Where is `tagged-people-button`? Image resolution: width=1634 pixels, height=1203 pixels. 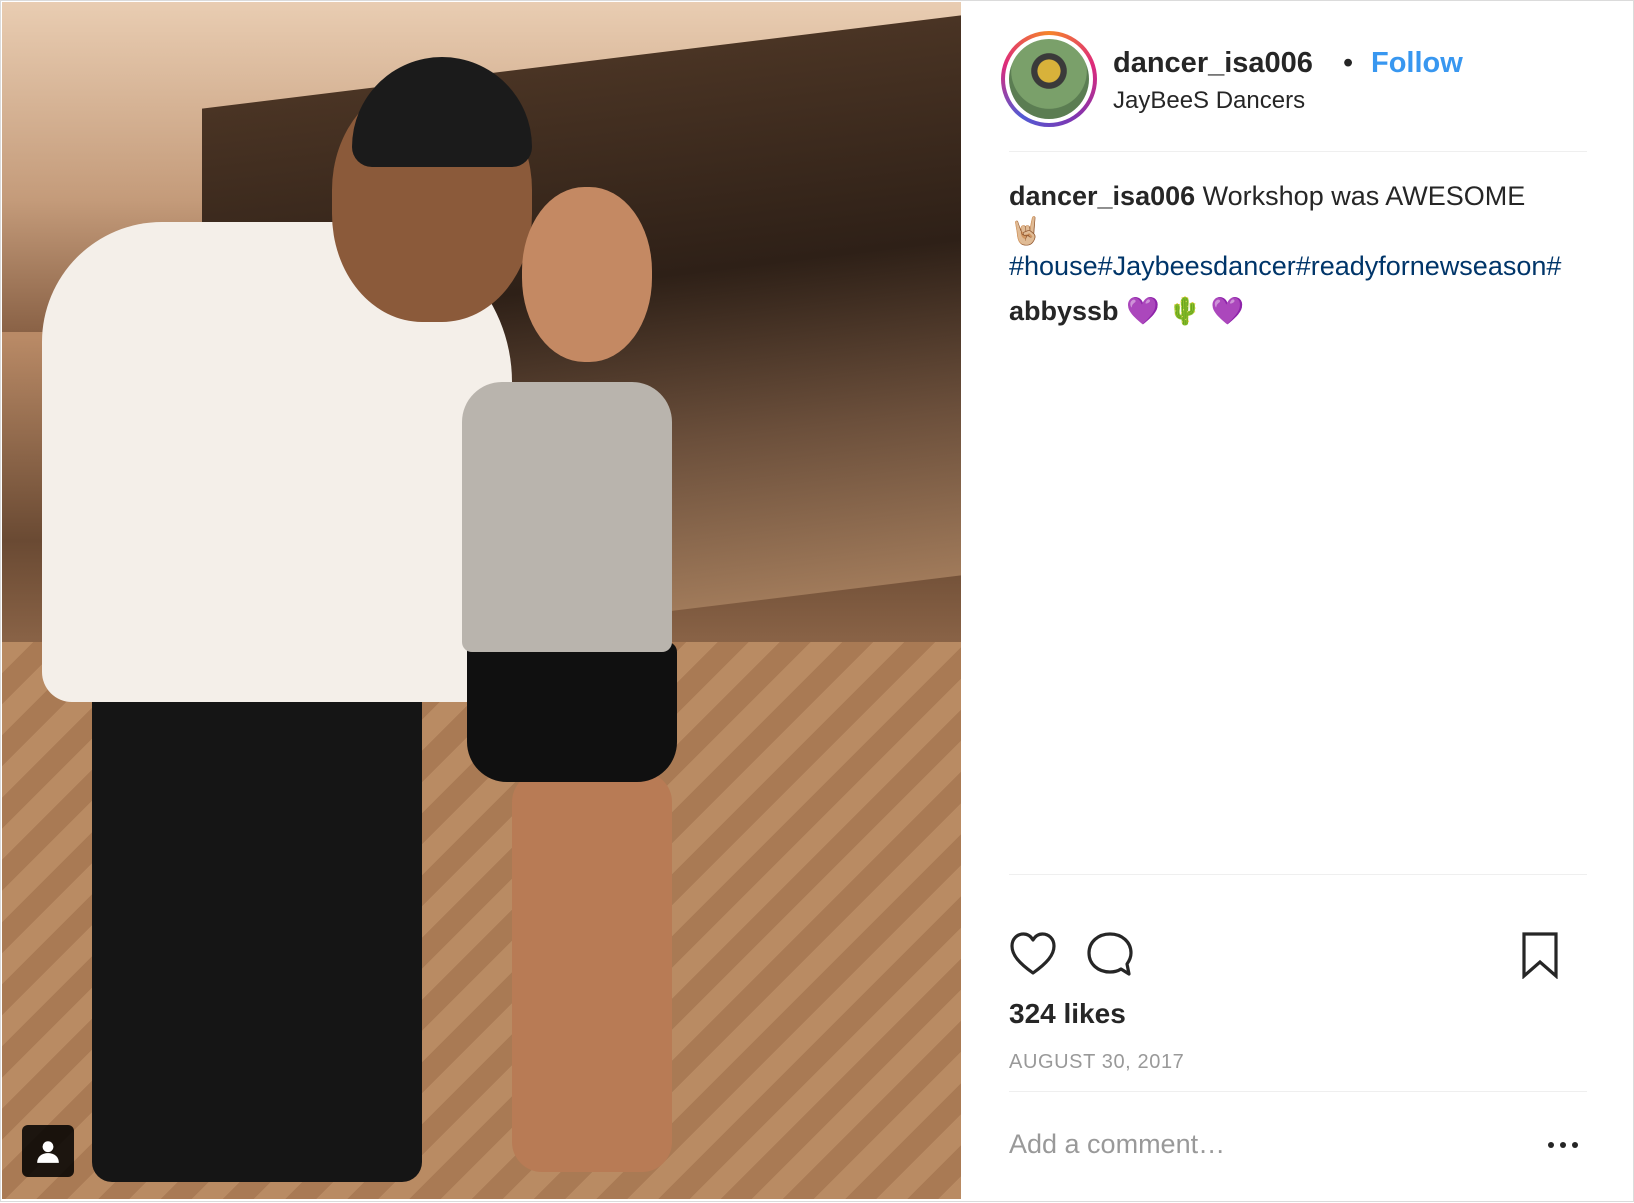 tagged-people-button is located at coordinates (48, 1151).